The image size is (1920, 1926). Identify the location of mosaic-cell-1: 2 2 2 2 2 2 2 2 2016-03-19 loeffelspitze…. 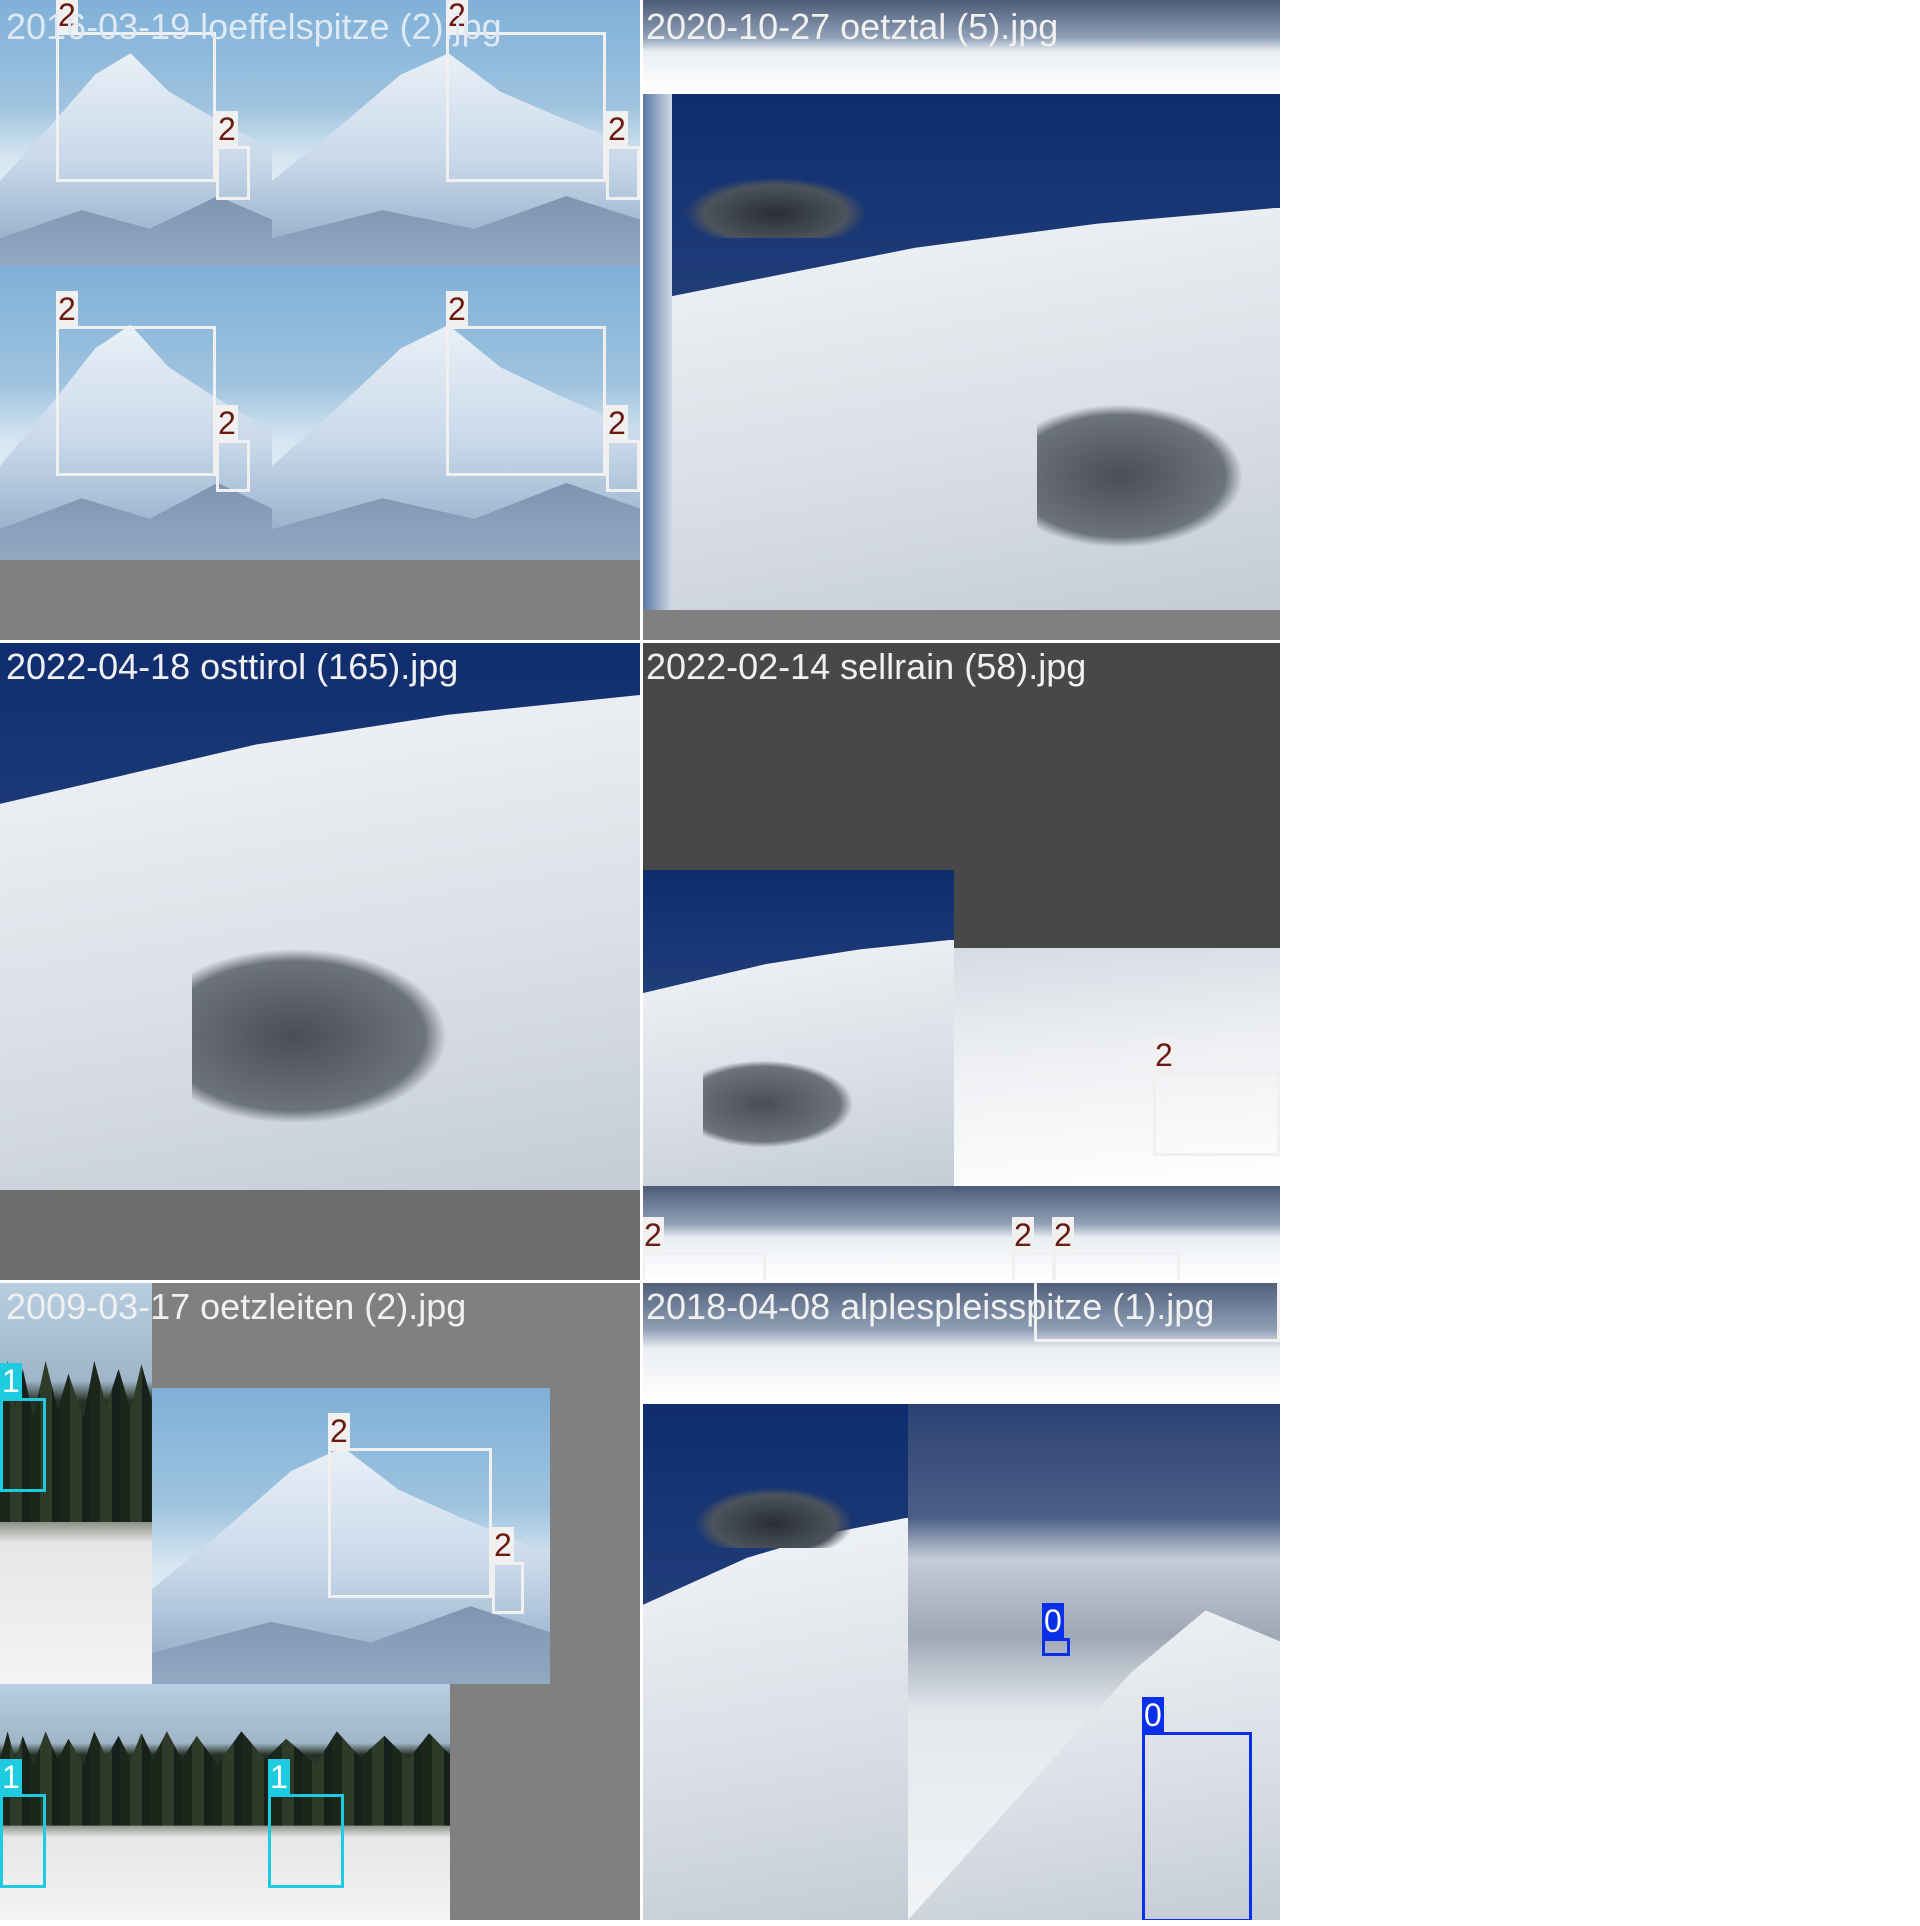
(320, 320).